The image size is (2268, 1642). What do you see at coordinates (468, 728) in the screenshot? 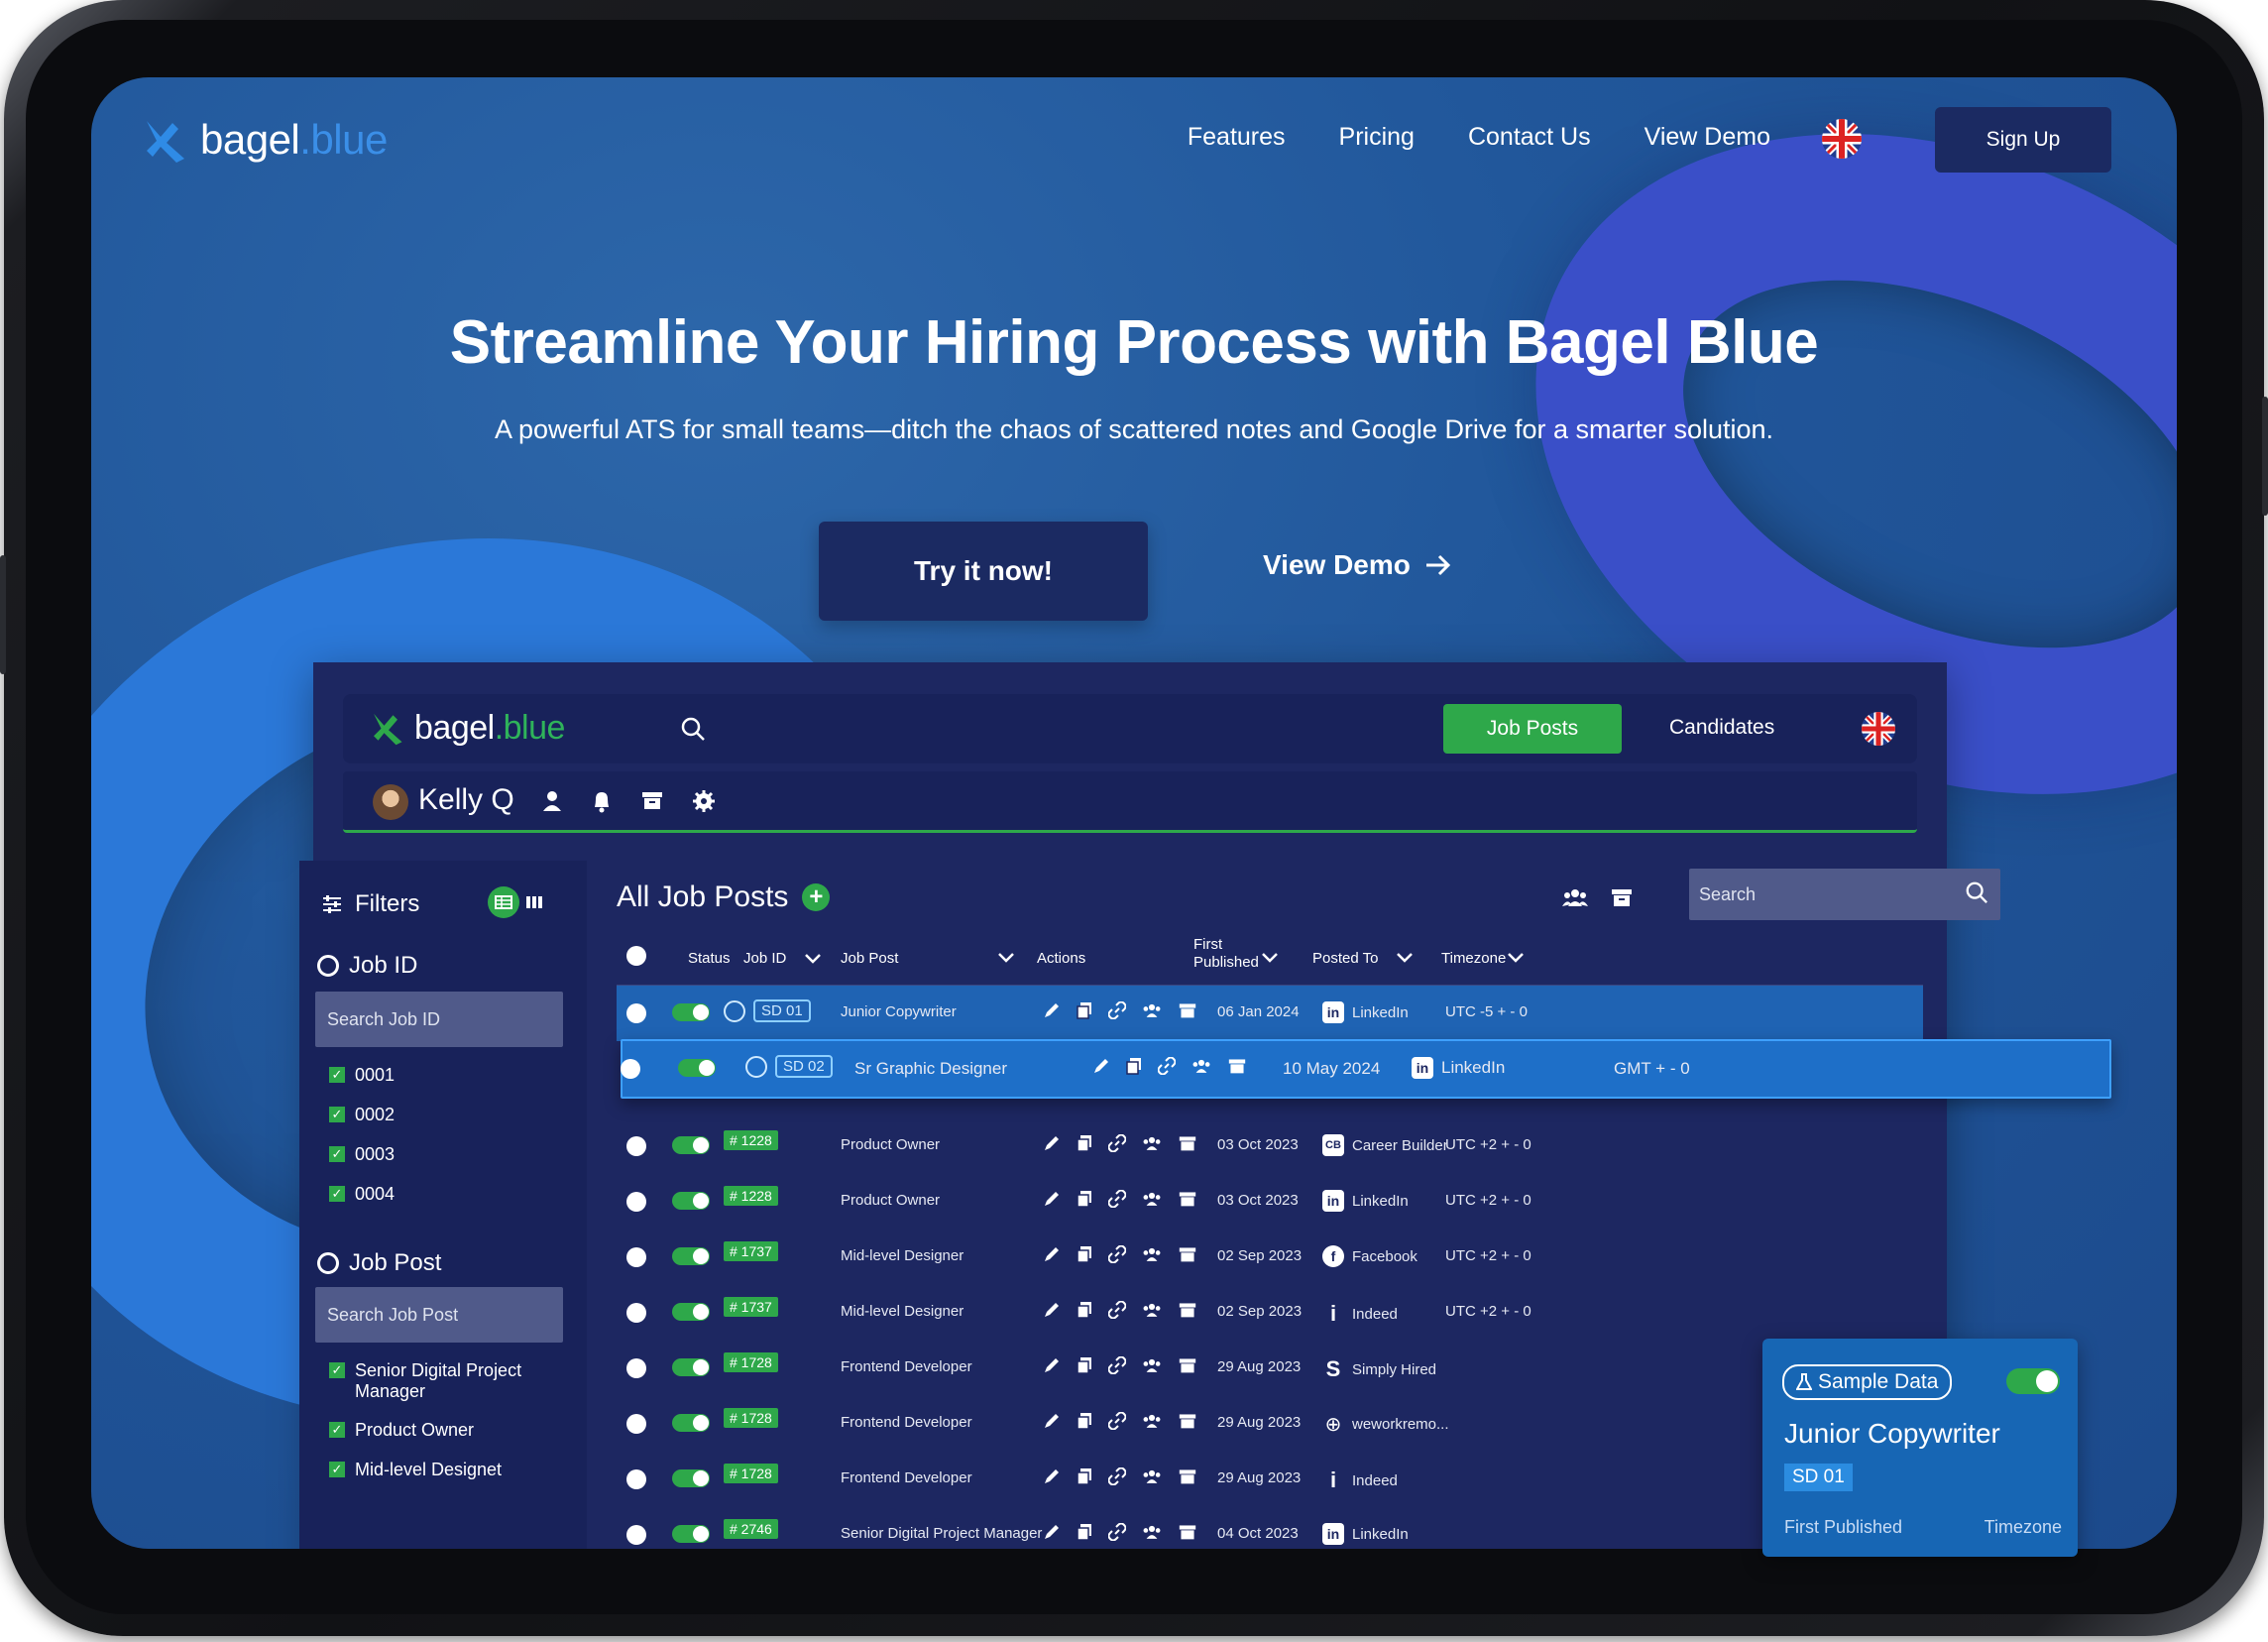
I see `app-logo: bagel.blue` at bounding box center [468, 728].